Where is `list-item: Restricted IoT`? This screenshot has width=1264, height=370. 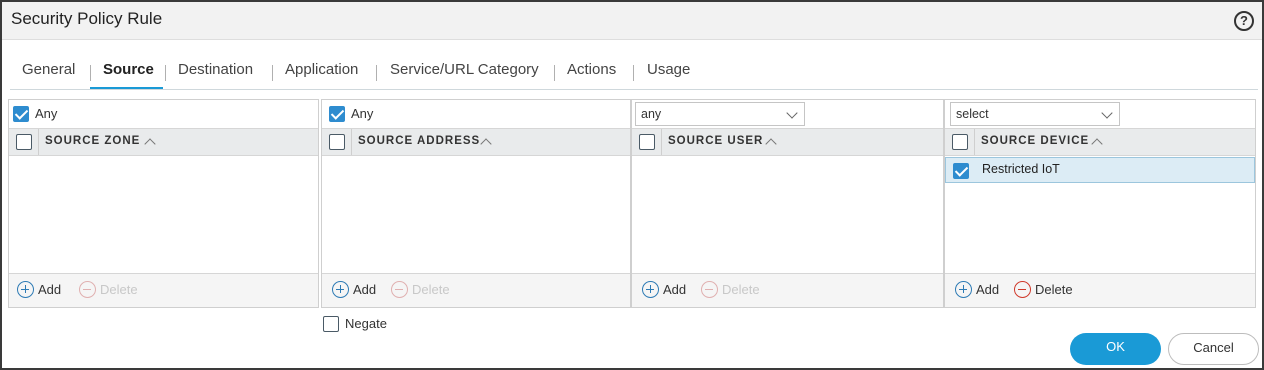 list-item: Restricted IoT is located at coordinates (1100, 170).